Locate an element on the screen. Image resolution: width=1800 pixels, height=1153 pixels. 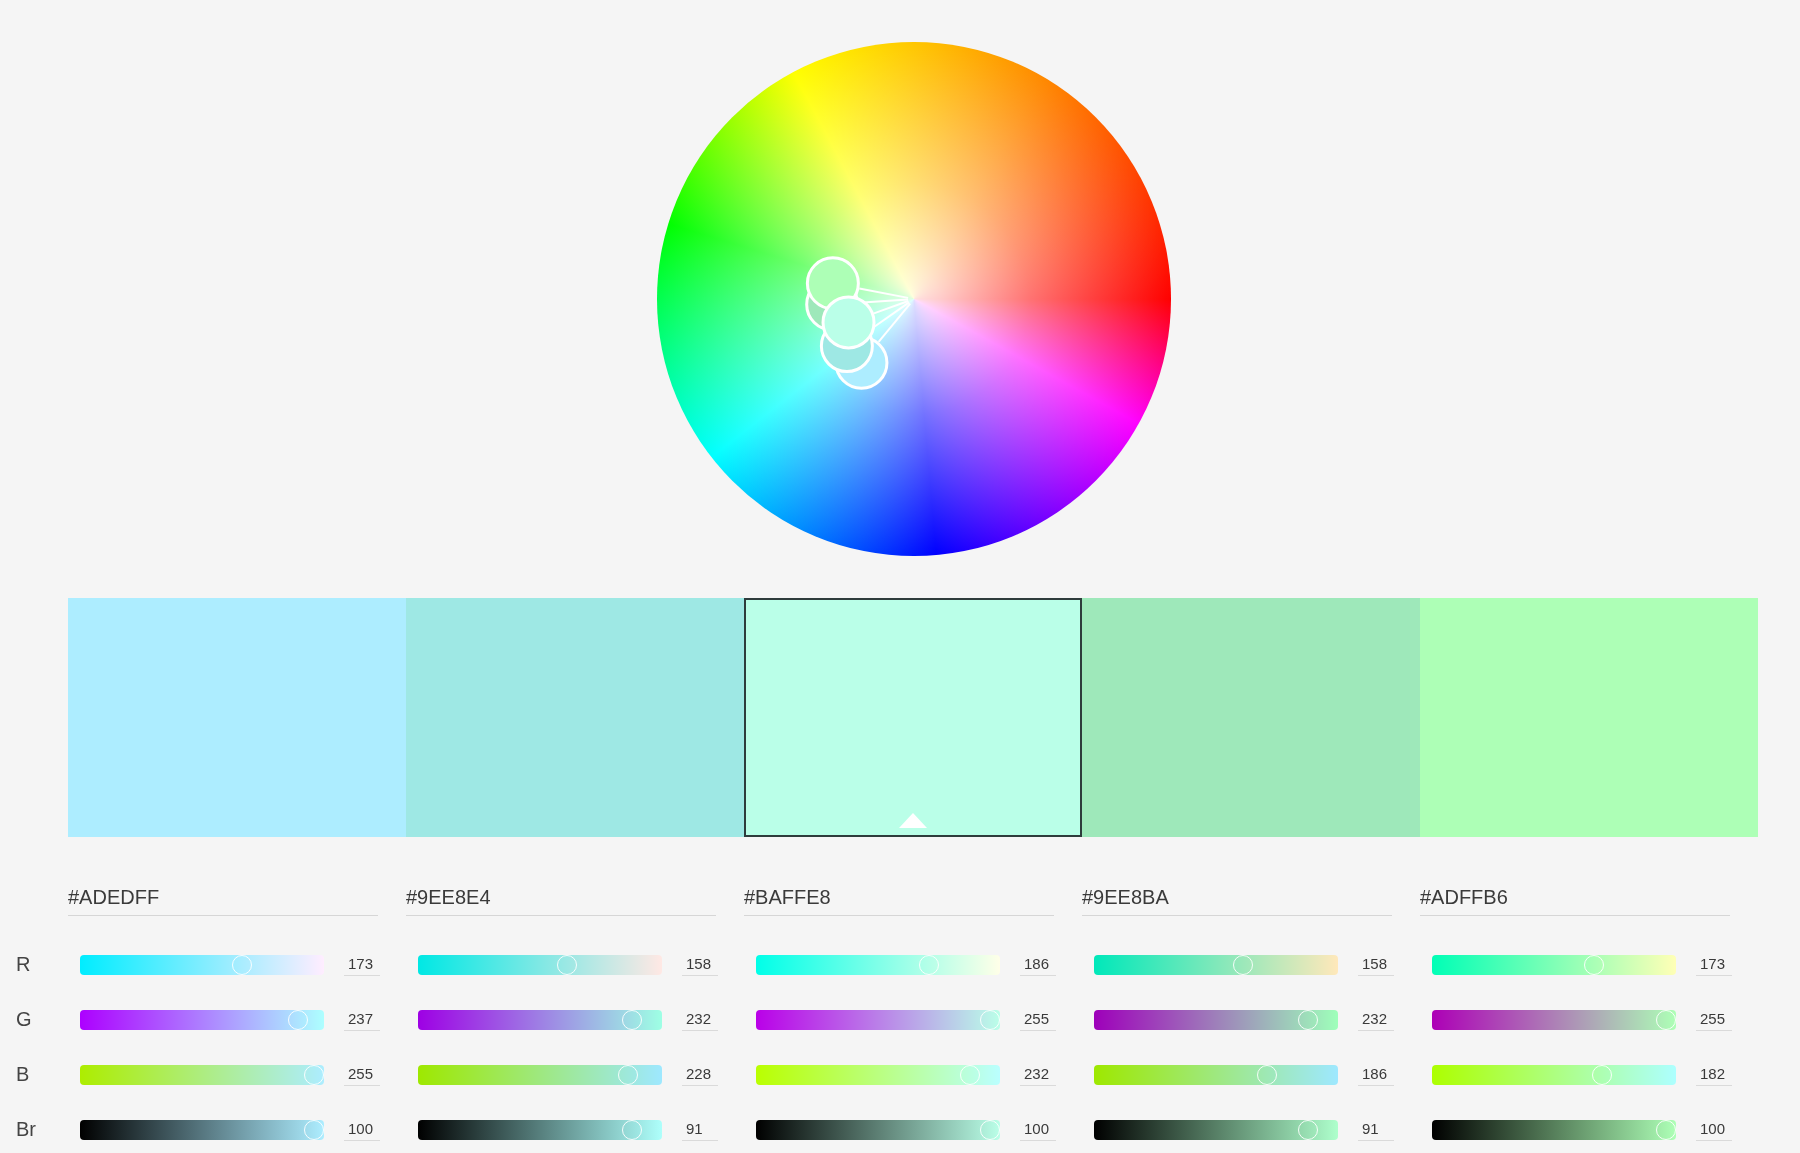
hex-field: #9EE8BA is located at coordinates (1237, 898).